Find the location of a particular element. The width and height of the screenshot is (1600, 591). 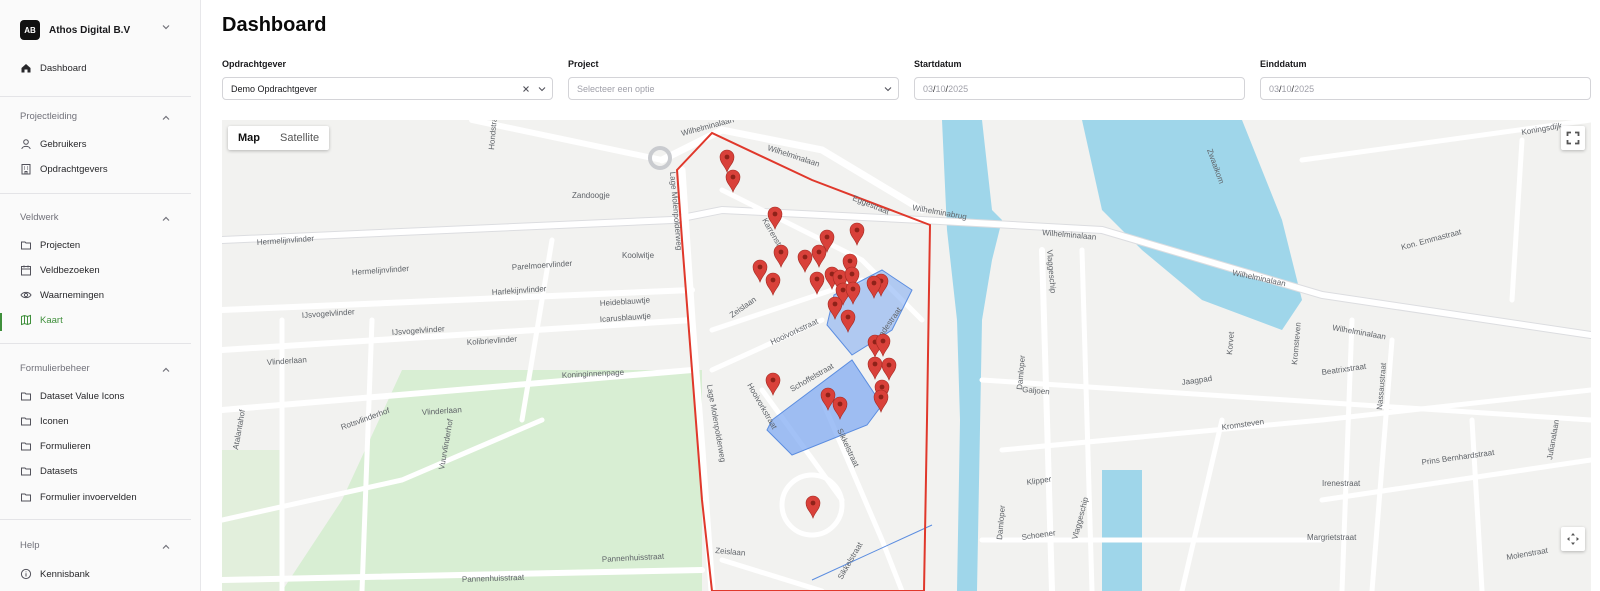

end-year: 2025 is located at coordinates (1304, 88).